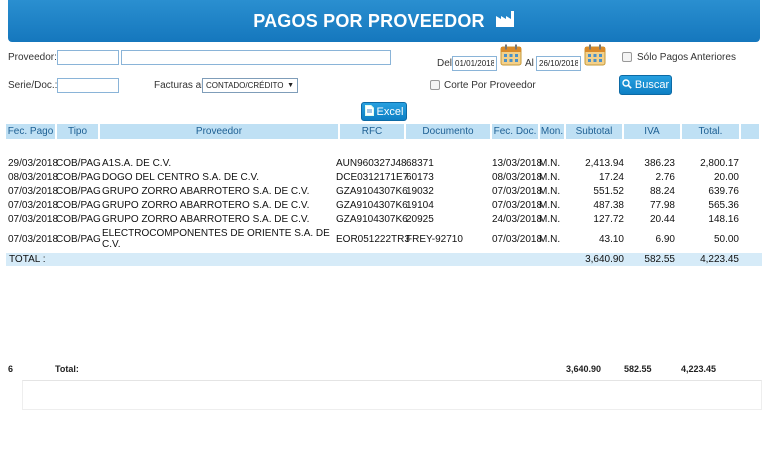  I want to click on proveedor-code-input, so click(88, 57).